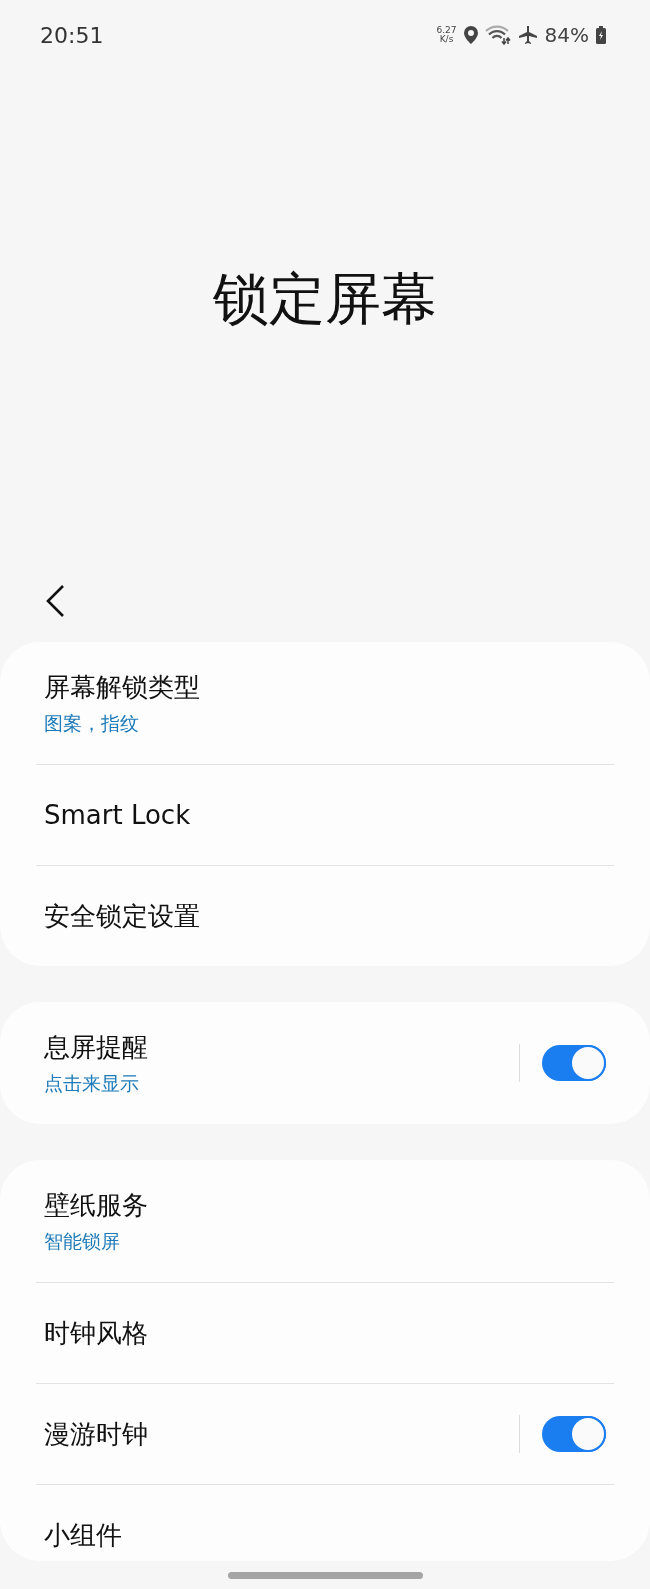  What do you see at coordinates (55, 601) in the screenshot?
I see `back-icon` at bounding box center [55, 601].